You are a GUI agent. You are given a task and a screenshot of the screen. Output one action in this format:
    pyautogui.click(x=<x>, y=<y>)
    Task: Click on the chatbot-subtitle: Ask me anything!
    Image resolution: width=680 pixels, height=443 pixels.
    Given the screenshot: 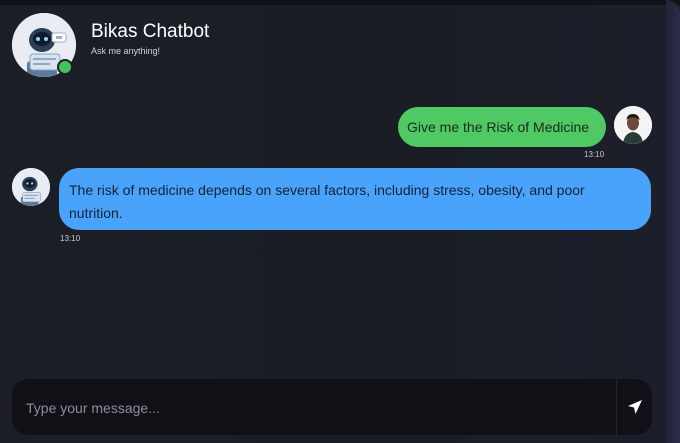 What is the action you would take?
    pyautogui.click(x=126, y=51)
    